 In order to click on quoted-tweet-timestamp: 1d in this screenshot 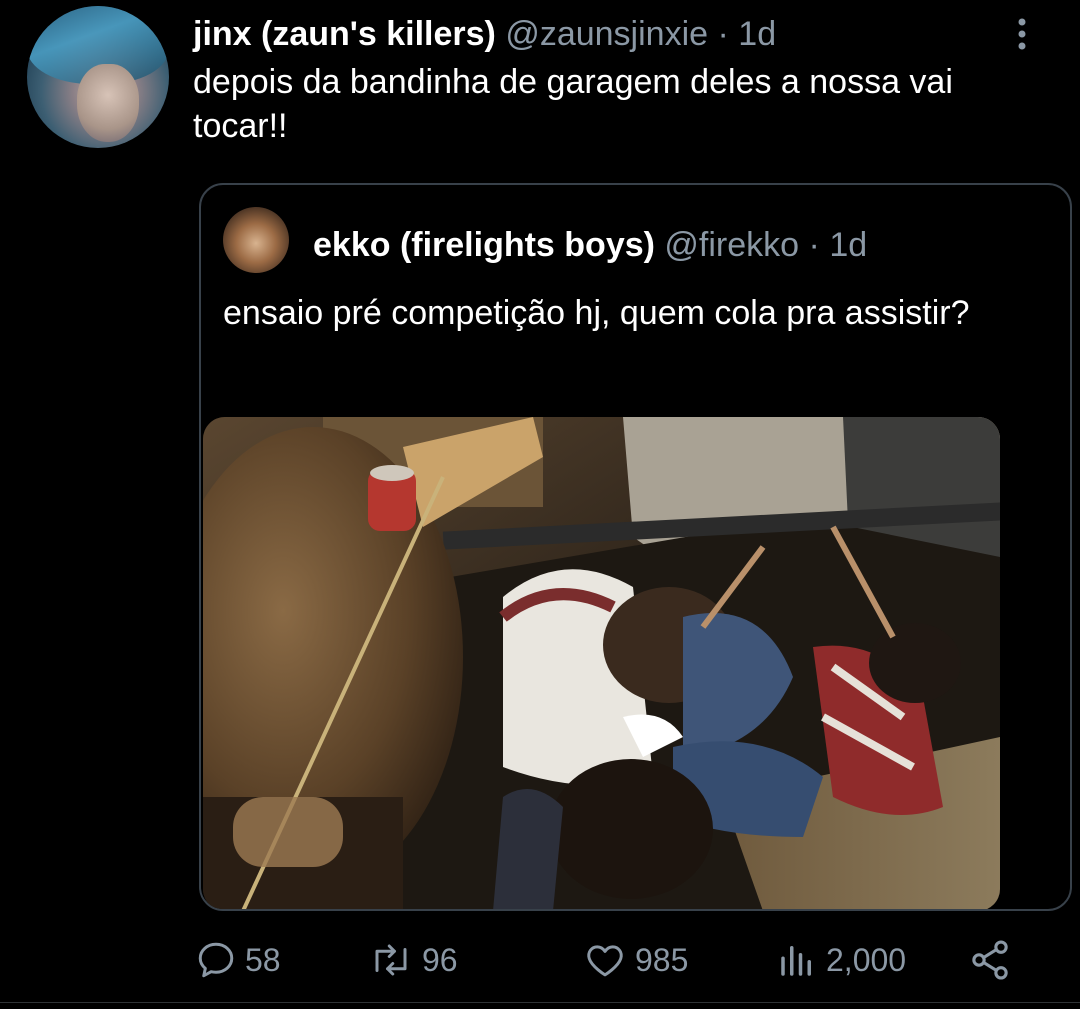, I will do `click(848, 245)`.